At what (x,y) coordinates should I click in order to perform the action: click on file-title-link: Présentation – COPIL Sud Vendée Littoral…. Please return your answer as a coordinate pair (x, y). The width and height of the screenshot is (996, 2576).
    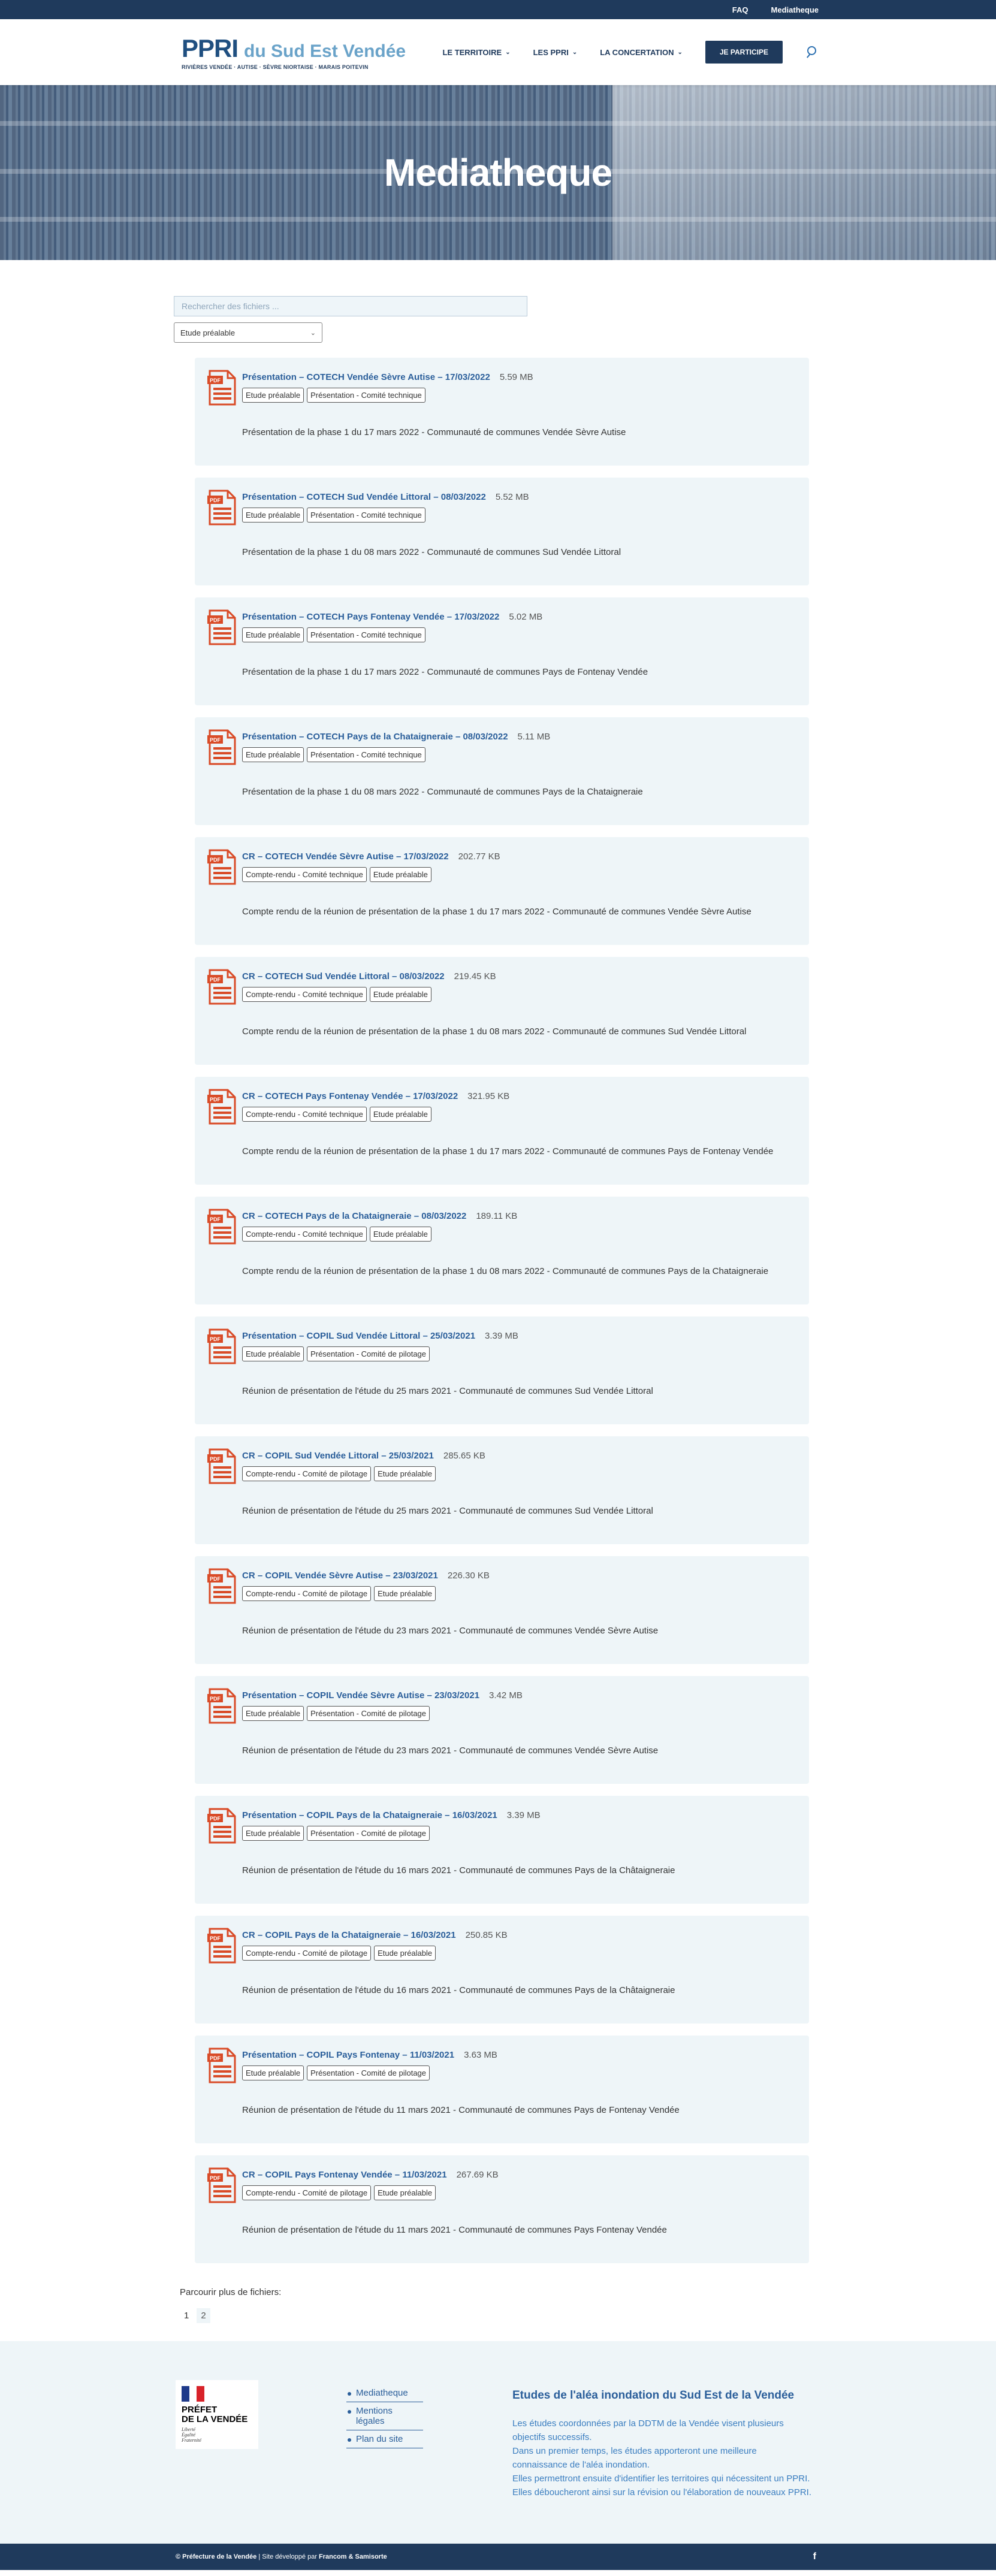
    Looking at the image, I should click on (358, 1336).